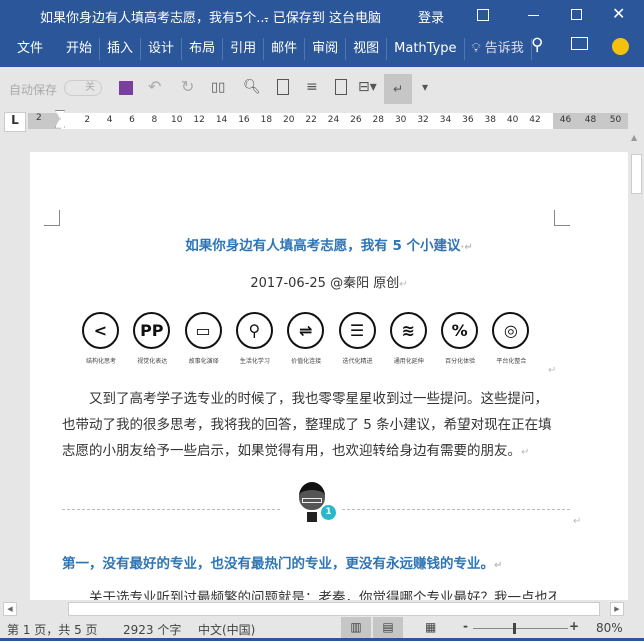  Describe the element at coordinates (431, 16) in the screenshot. I see `login-button: 登录` at that location.